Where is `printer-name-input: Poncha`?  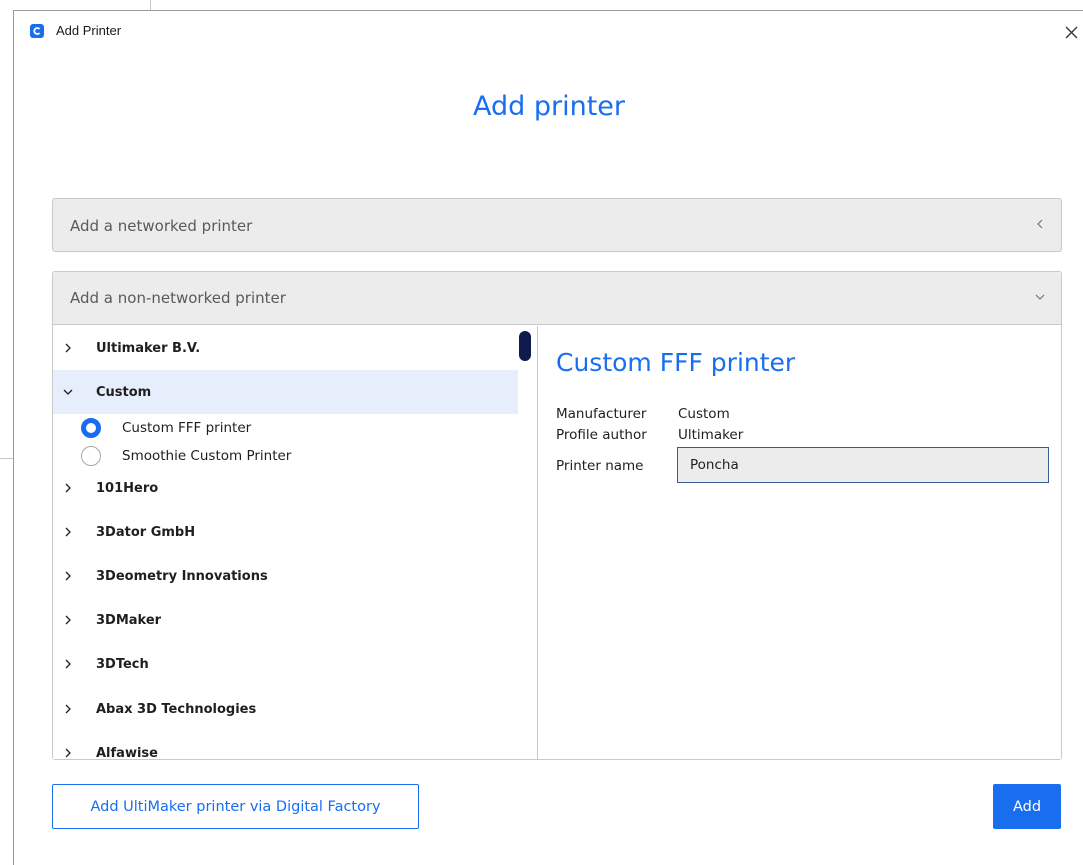 printer-name-input: Poncha is located at coordinates (863, 465).